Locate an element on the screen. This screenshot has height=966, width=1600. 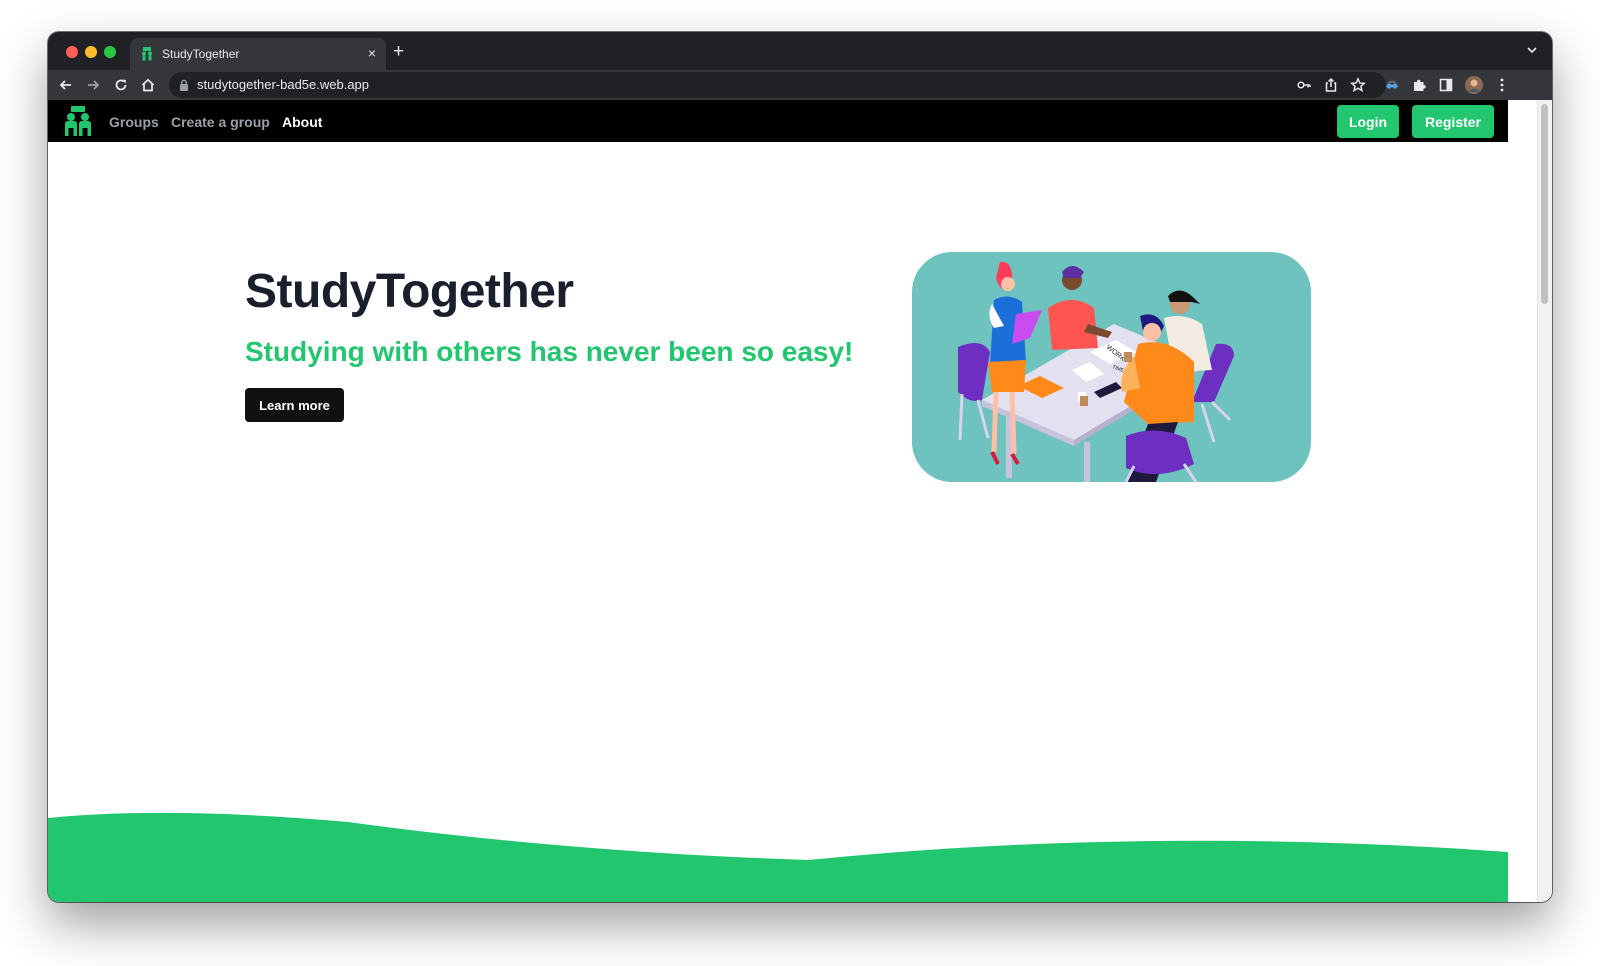
reload-icon is located at coordinates (121, 85).